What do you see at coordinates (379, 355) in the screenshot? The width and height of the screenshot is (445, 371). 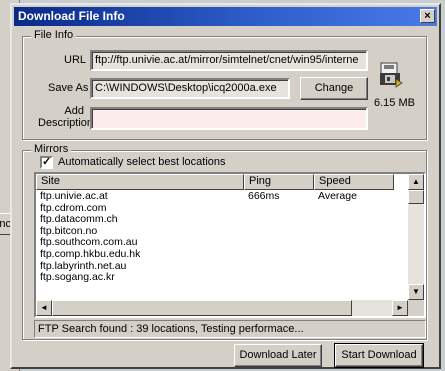 I see `start-download-button: Start Download` at bounding box center [379, 355].